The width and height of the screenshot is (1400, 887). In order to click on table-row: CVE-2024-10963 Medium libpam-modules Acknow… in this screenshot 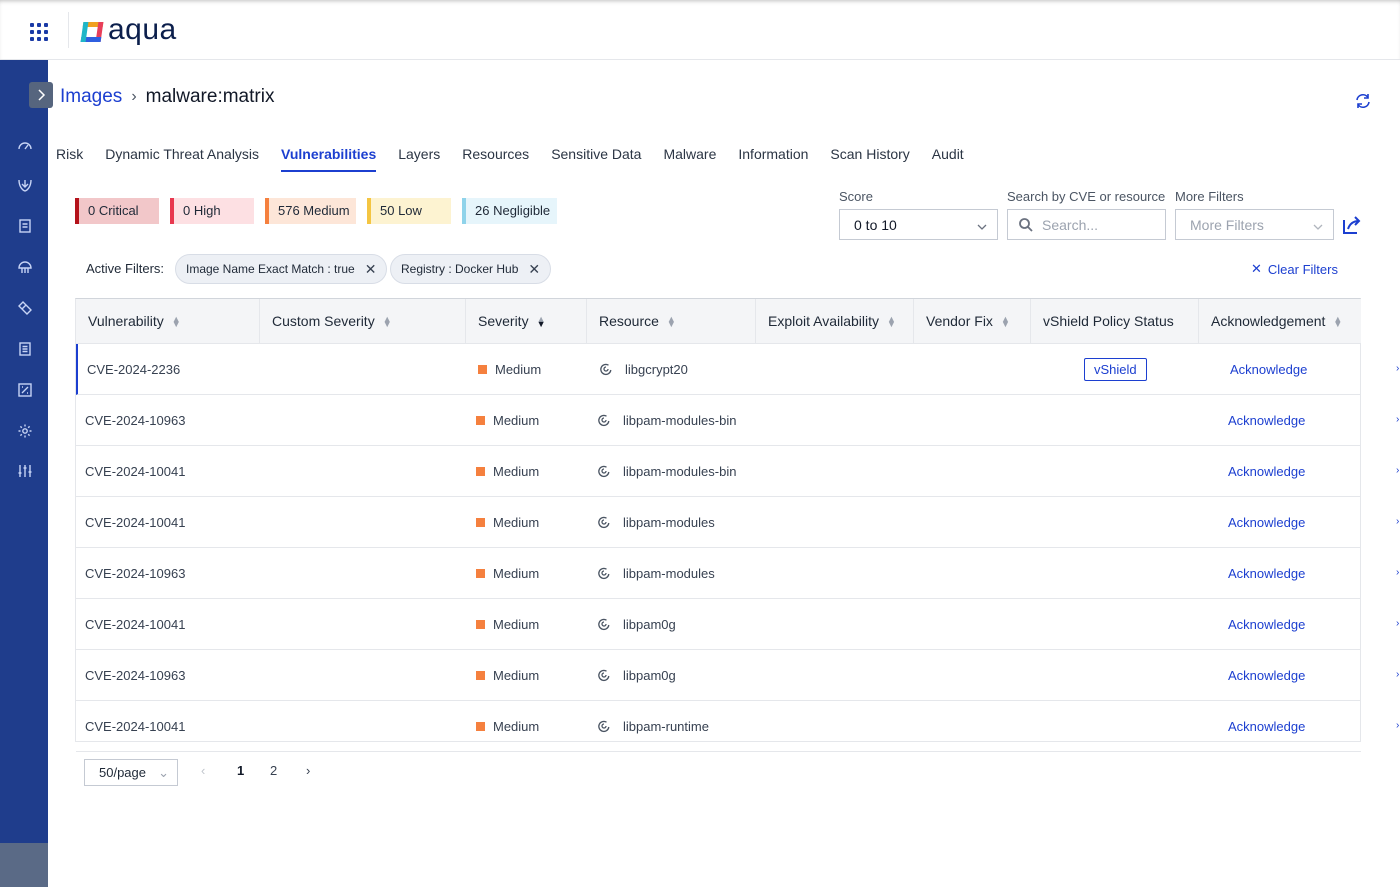, I will do `click(718, 573)`.